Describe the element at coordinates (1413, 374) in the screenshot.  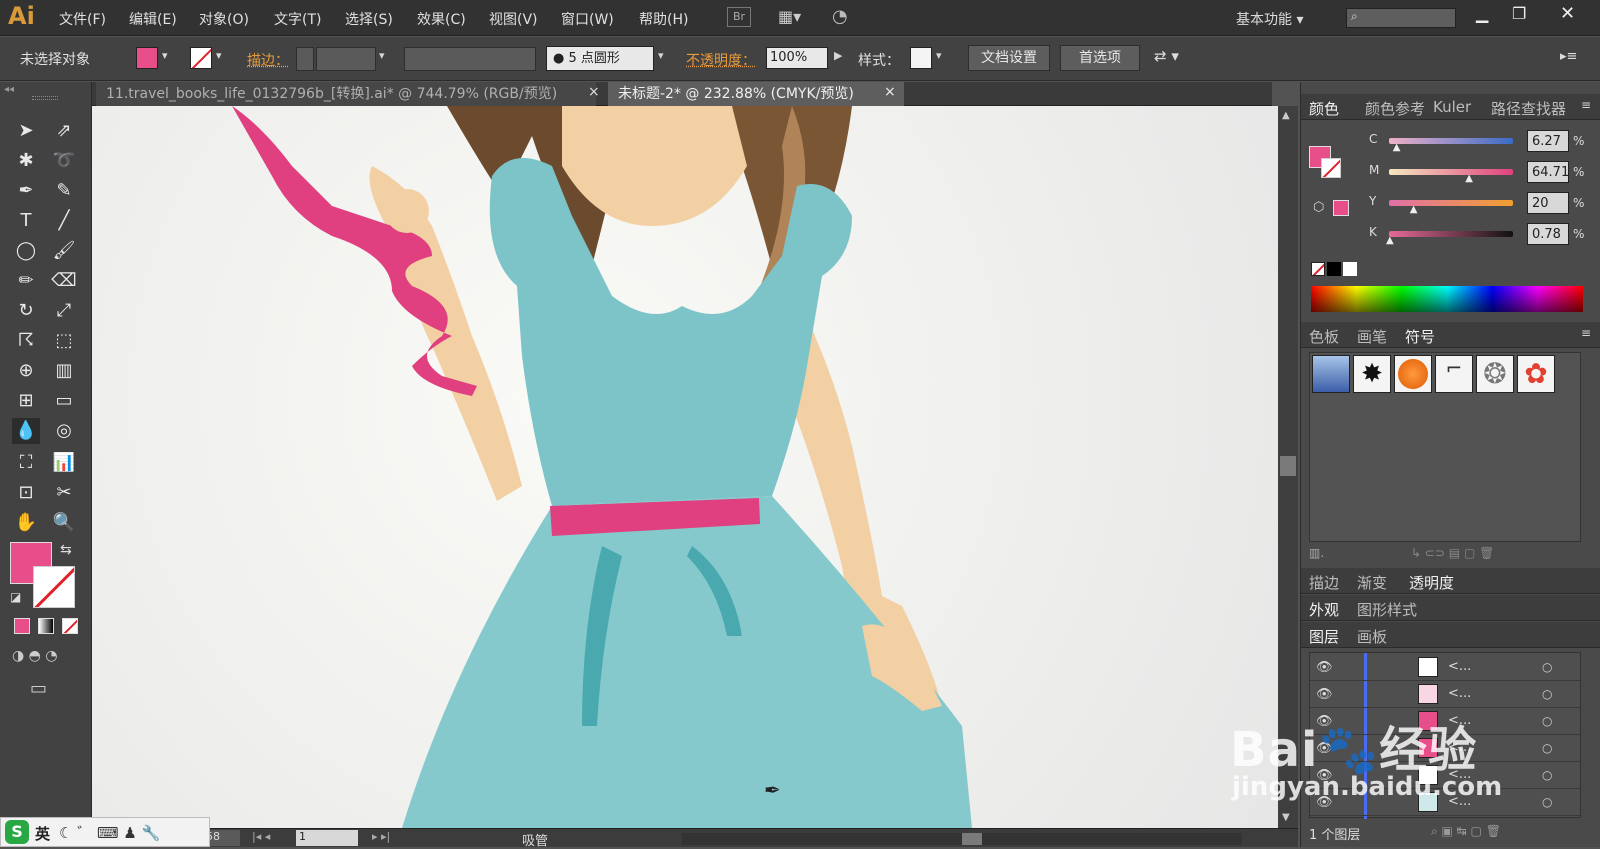
I see `symbol-orange-button` at that location.